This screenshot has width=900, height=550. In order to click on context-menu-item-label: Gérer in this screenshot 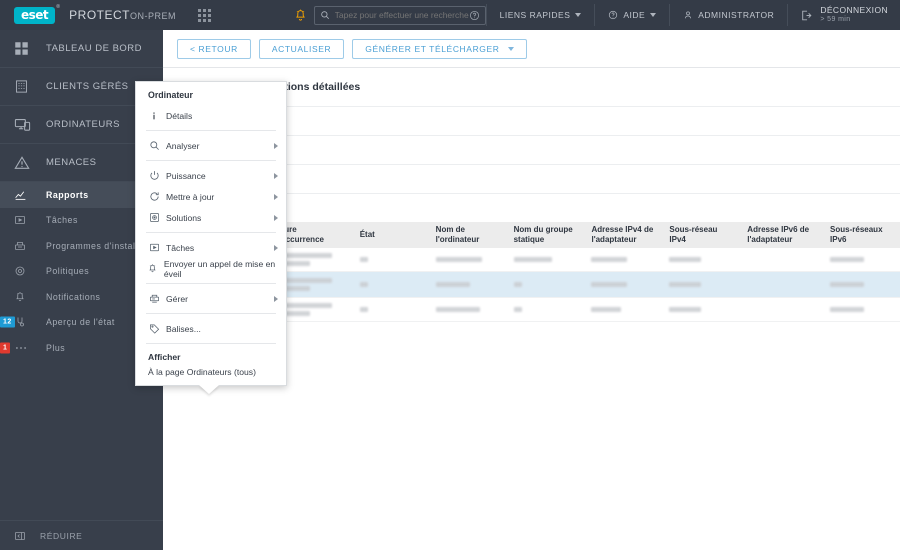, I will do `click(177, 298)`.